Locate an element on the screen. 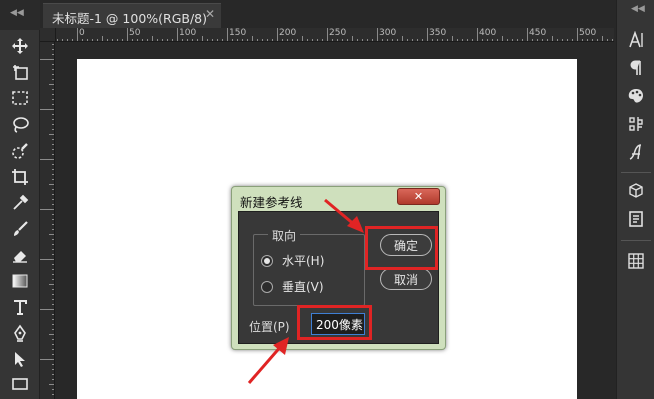 The width and height of the screenshot is (654, 399). horizontal-option: 水平(H) is located at coordinates (292, 260).